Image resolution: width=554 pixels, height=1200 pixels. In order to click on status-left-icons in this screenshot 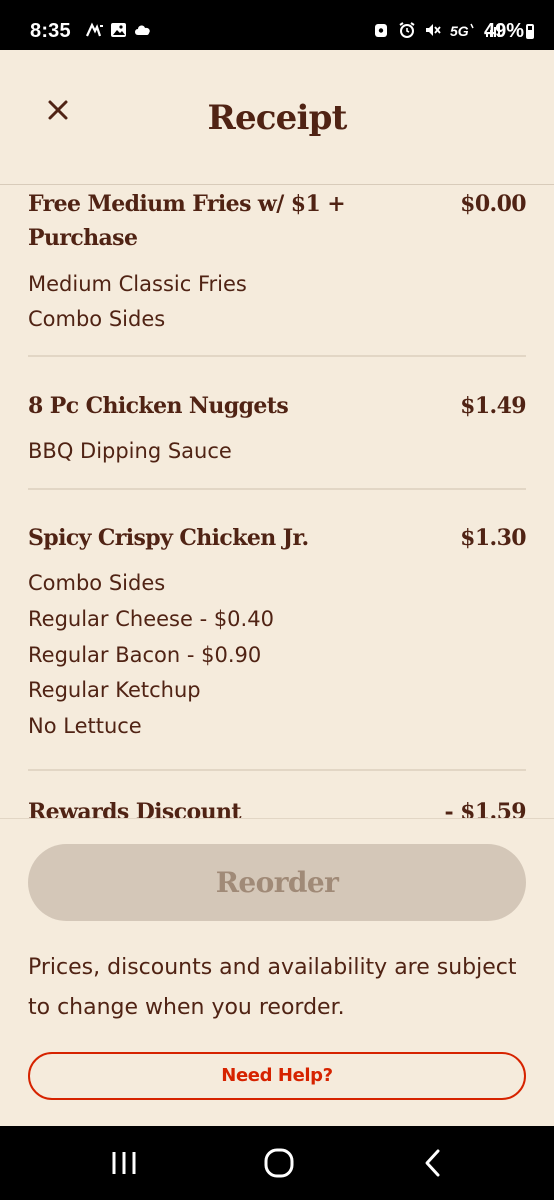, I will do `click(119, 30)`.